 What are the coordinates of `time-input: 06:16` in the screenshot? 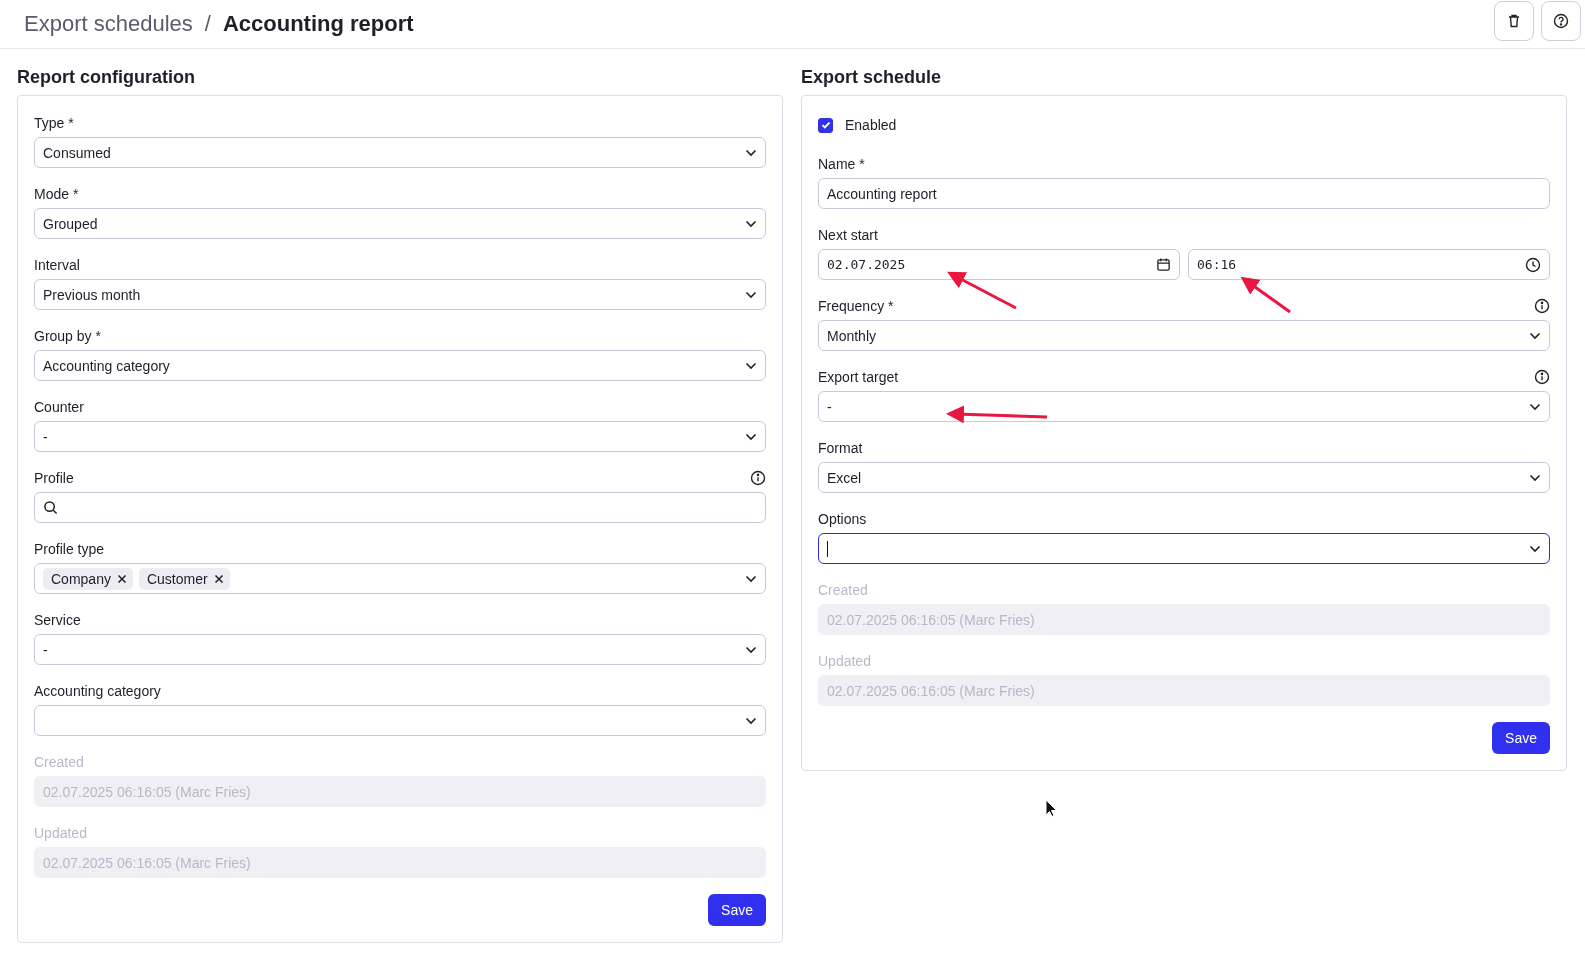 It's located at (1369, 264).